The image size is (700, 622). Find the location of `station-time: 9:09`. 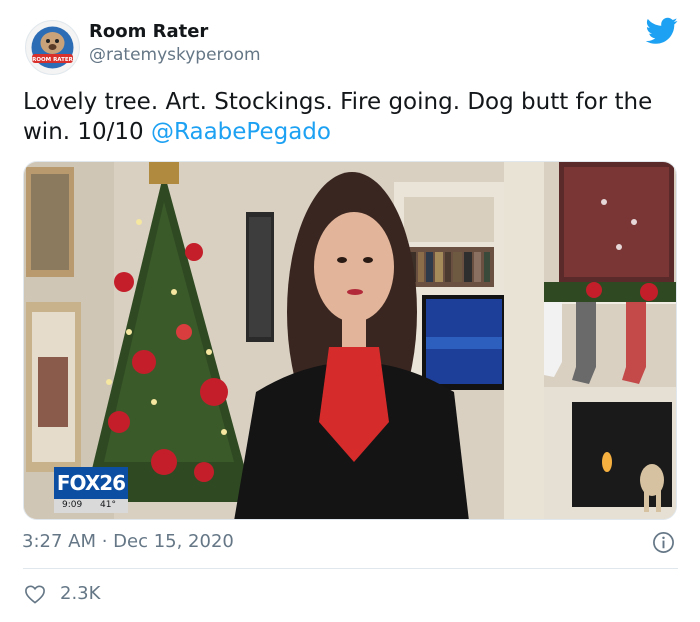

station-time: 9:09 is located at coordinates (72, 505).